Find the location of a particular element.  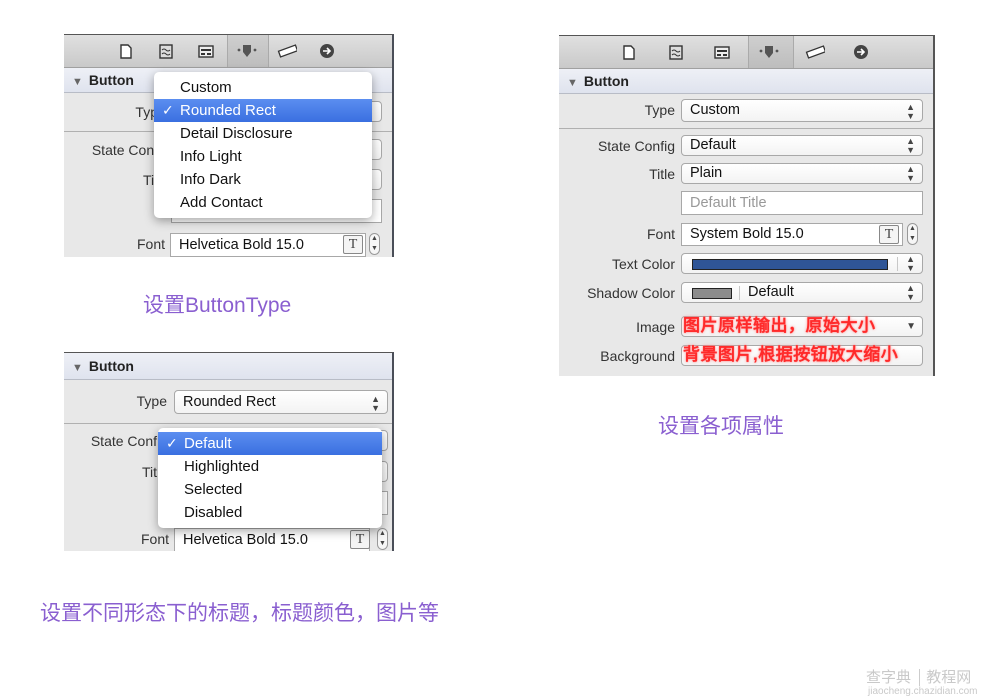

menu-item-custom: Custom is located at coordinates (263, 87).